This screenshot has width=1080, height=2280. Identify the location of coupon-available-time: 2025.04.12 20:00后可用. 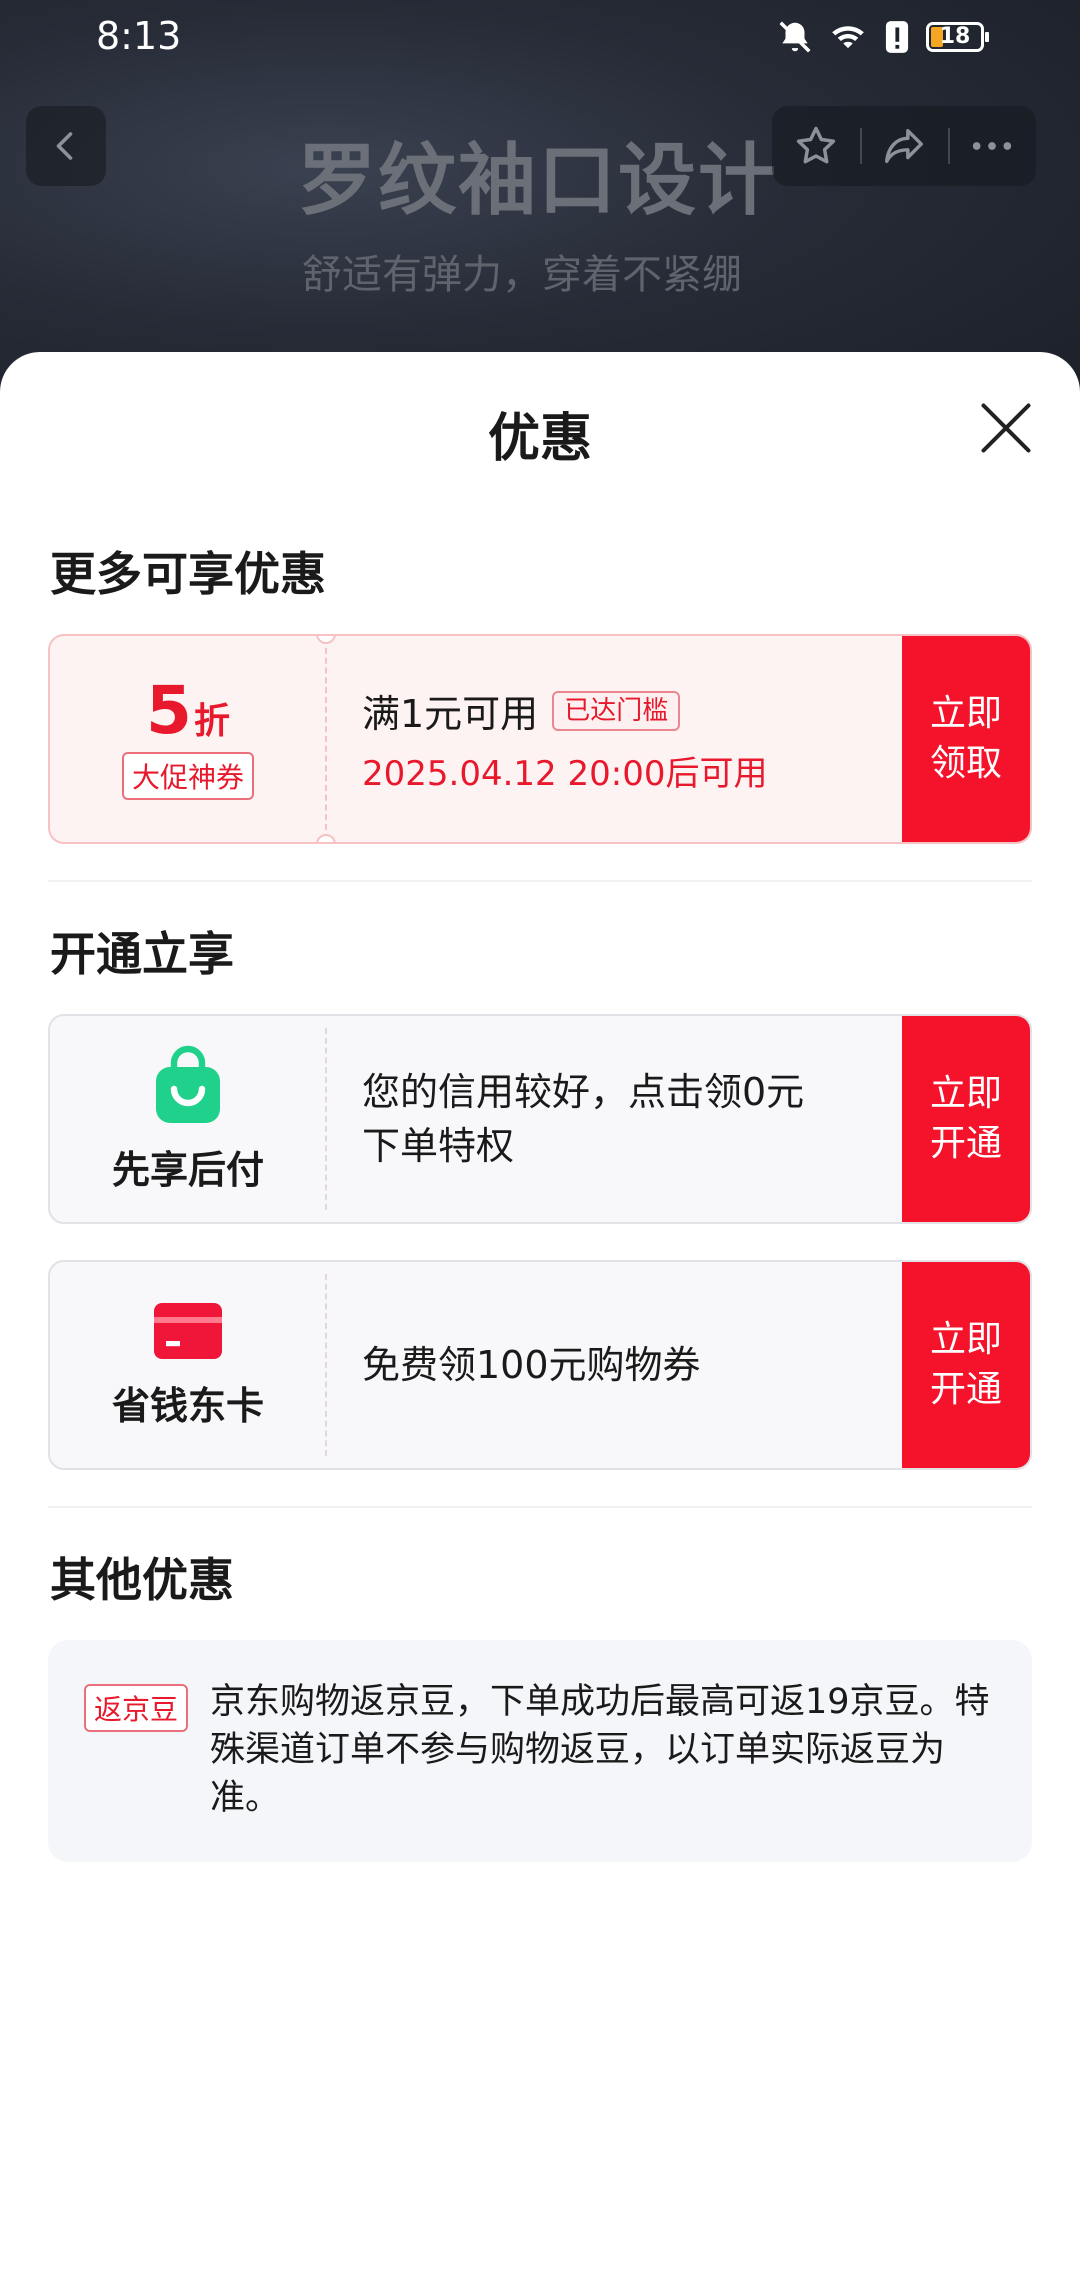
(565, 774).